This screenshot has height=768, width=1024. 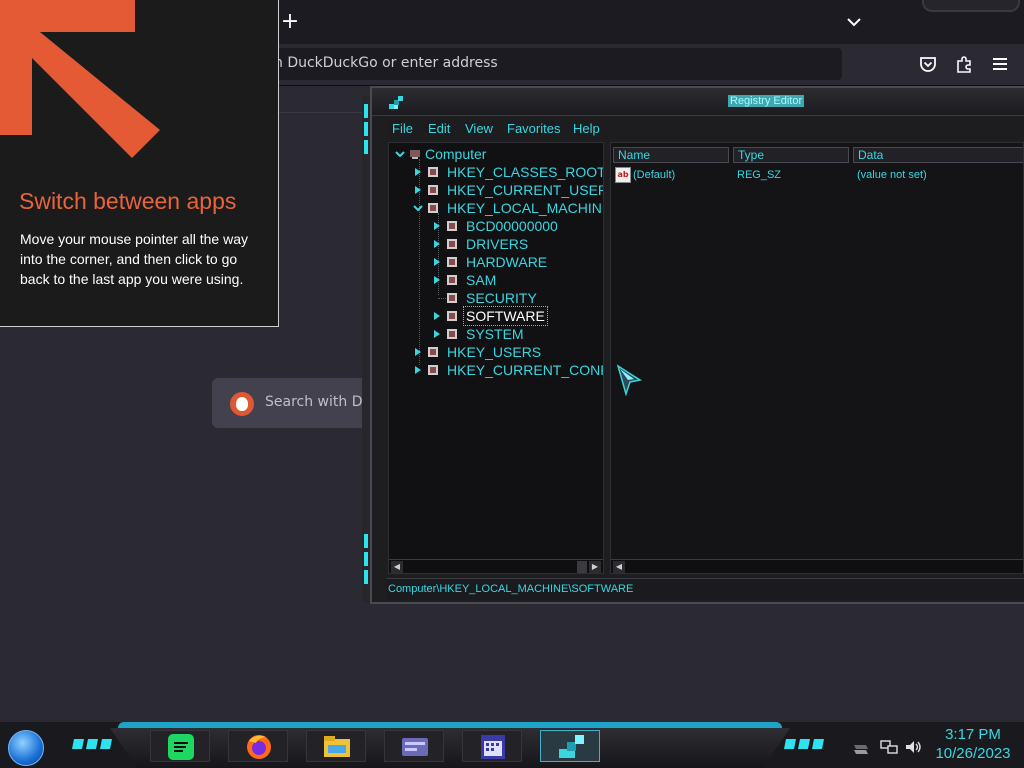 What do you see at coordinates (654, 175) in the screenshot?
I see `value-name: (Default)` at bounding box center [654, 175].